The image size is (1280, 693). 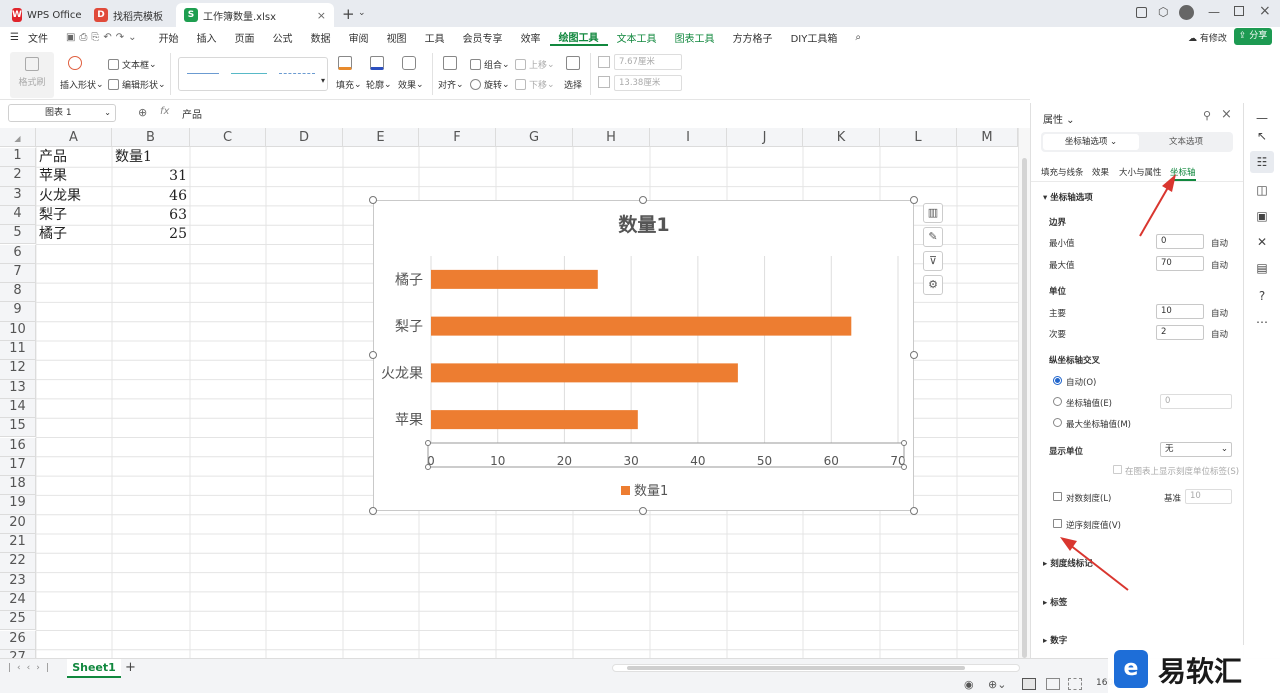 I want to click on col-header-m: M, so click(x=987, y=137).